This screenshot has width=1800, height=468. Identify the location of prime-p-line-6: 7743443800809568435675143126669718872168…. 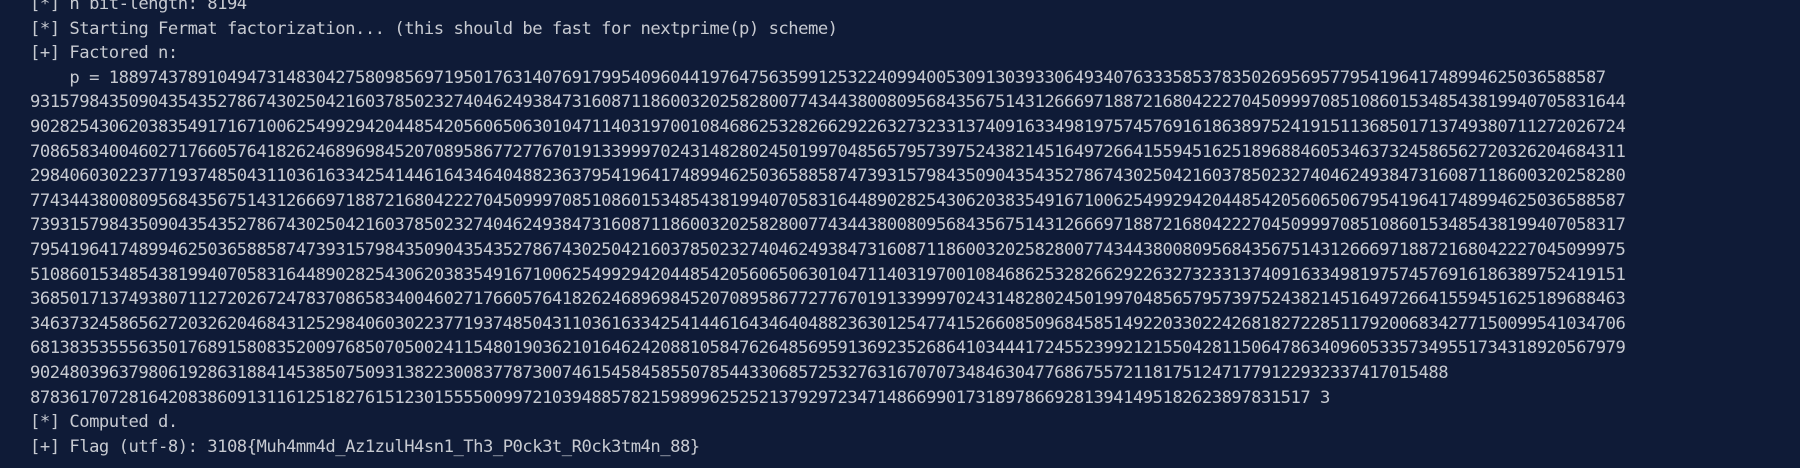
(828, 200).